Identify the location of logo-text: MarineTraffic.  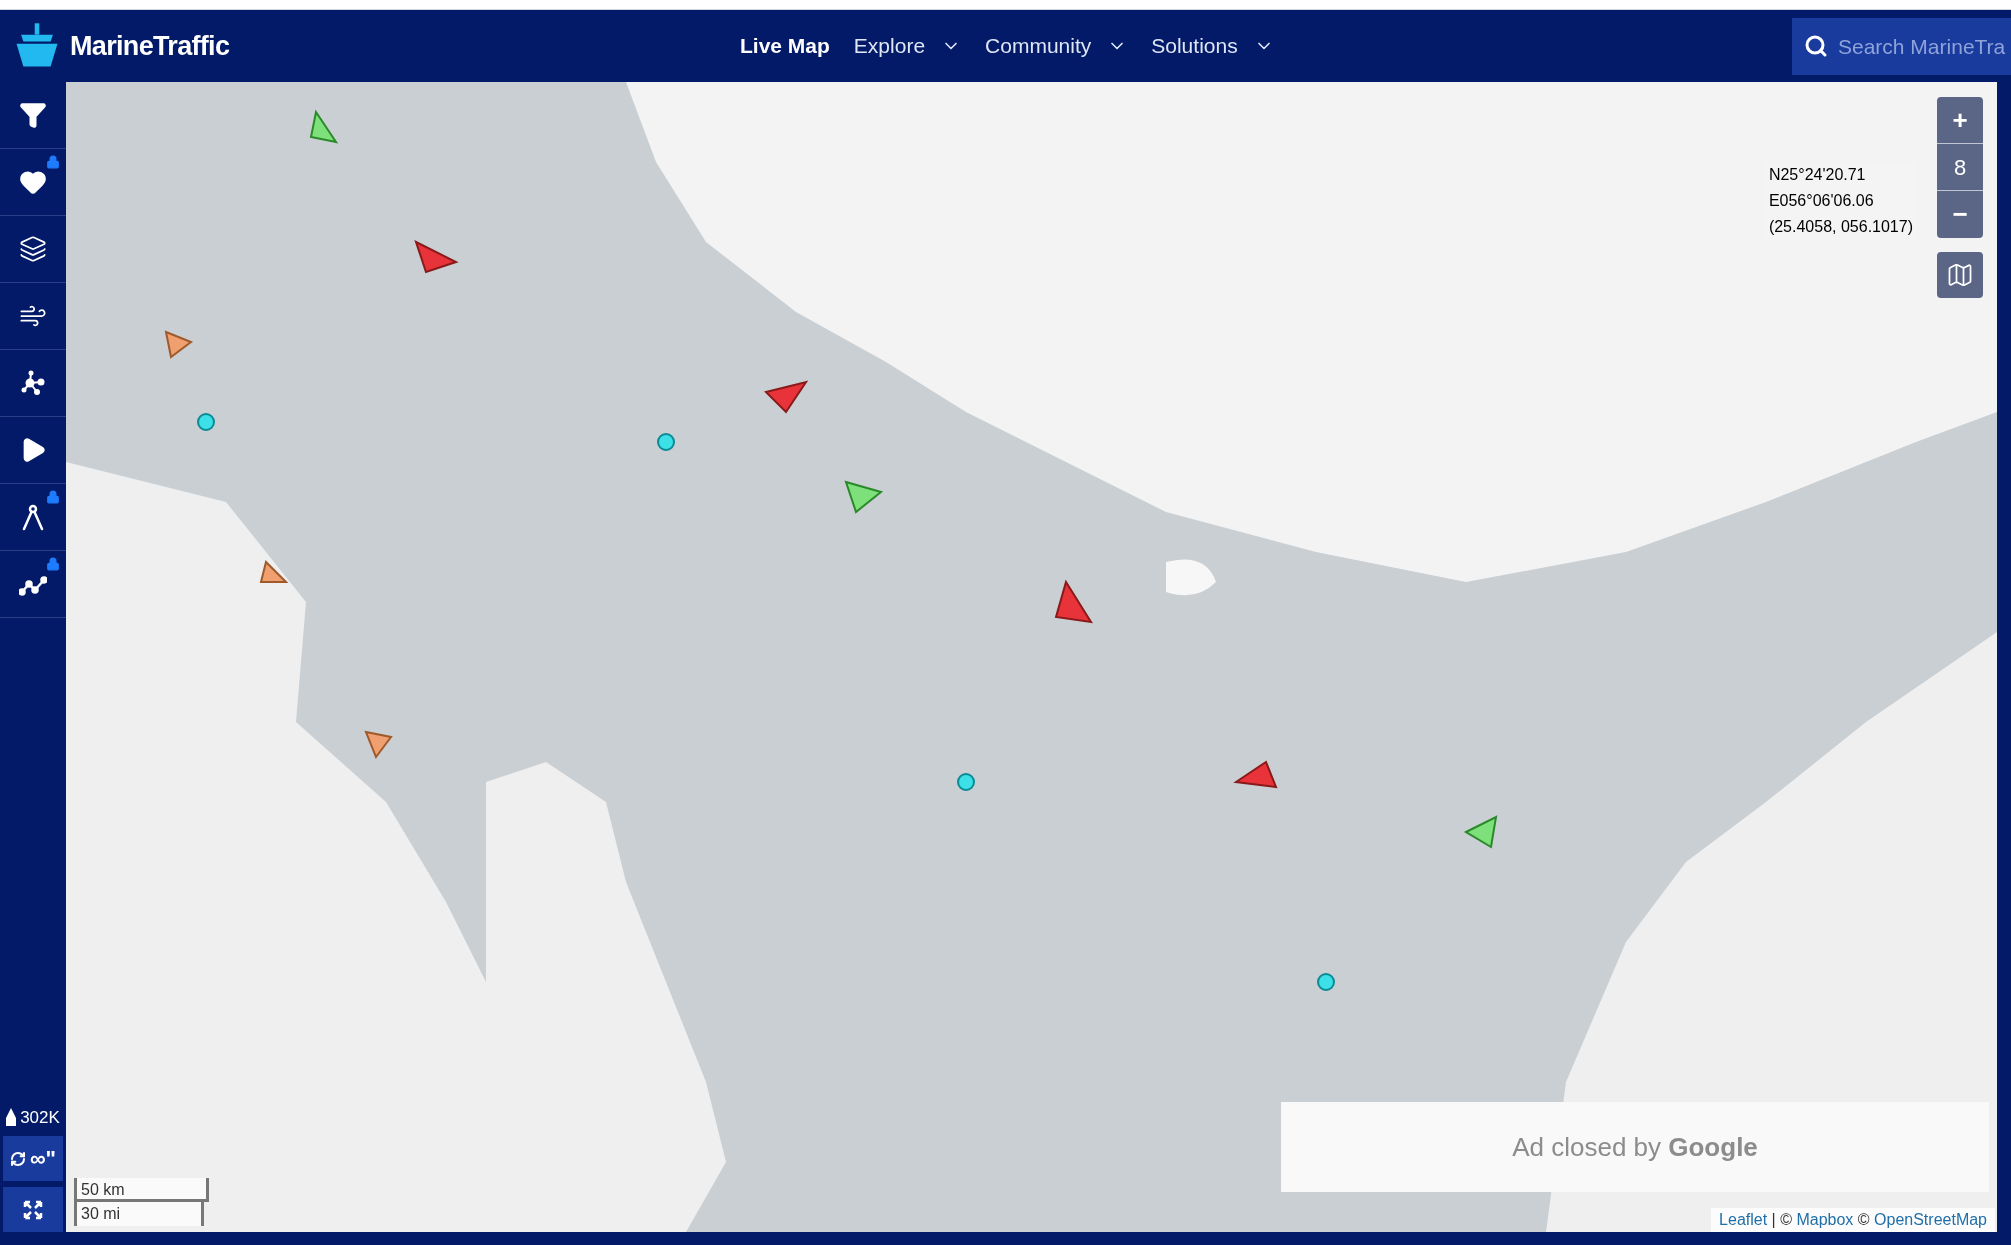
(150, 46).